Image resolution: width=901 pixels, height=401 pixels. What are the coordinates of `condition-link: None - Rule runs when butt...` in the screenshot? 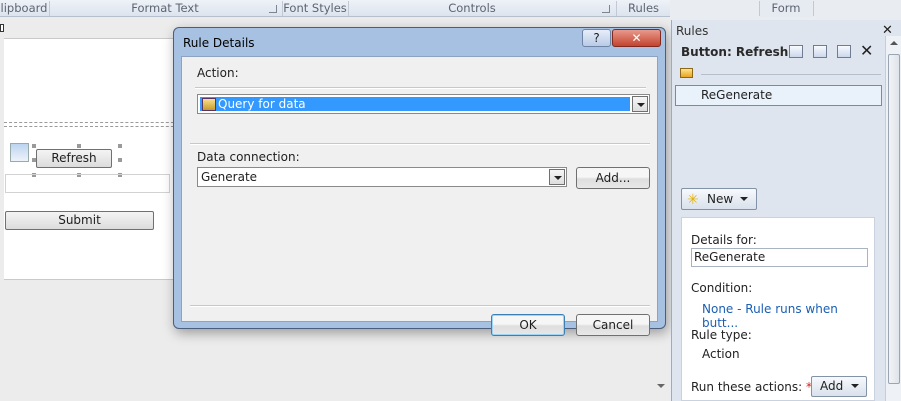 It's located at (788, 316).